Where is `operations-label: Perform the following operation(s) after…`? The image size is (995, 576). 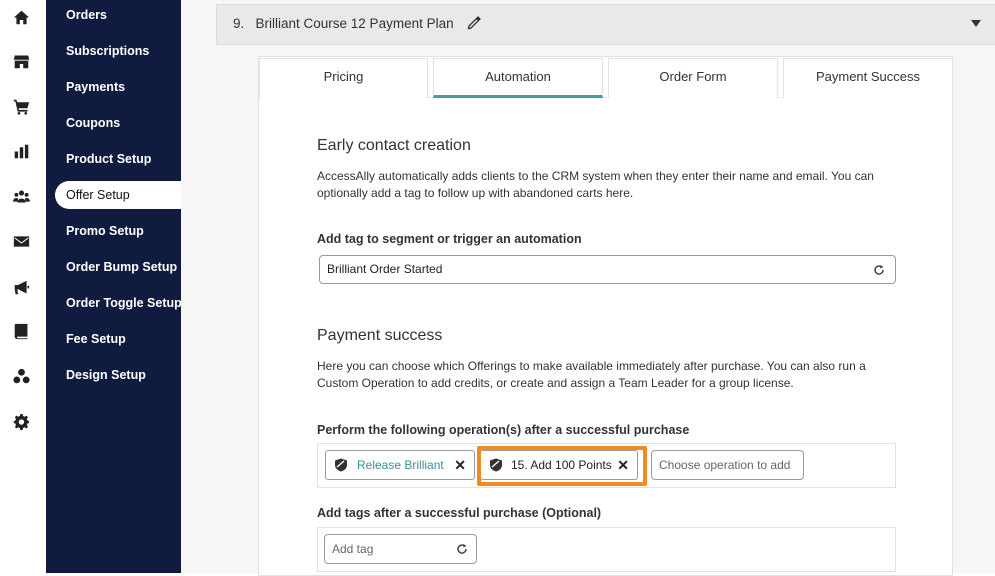 operations-label: Perform the following operation(s) after… is located at coordinates (503, 430).